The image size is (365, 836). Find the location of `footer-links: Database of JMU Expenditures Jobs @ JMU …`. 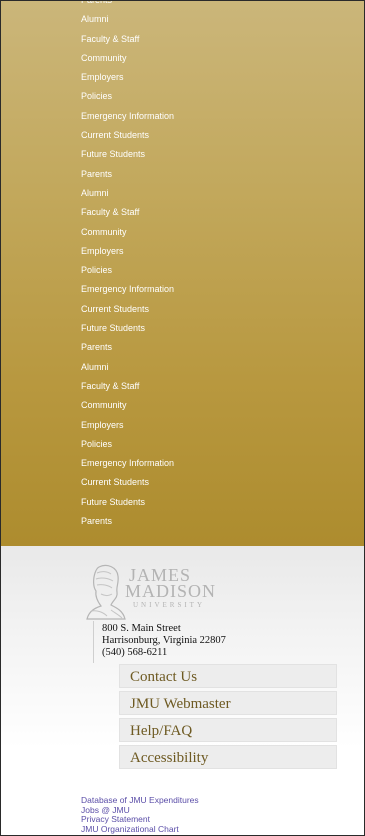

footer-links: Database of JMU Expenditures Jobs @ JMU … is located at coordinates (140, 815).